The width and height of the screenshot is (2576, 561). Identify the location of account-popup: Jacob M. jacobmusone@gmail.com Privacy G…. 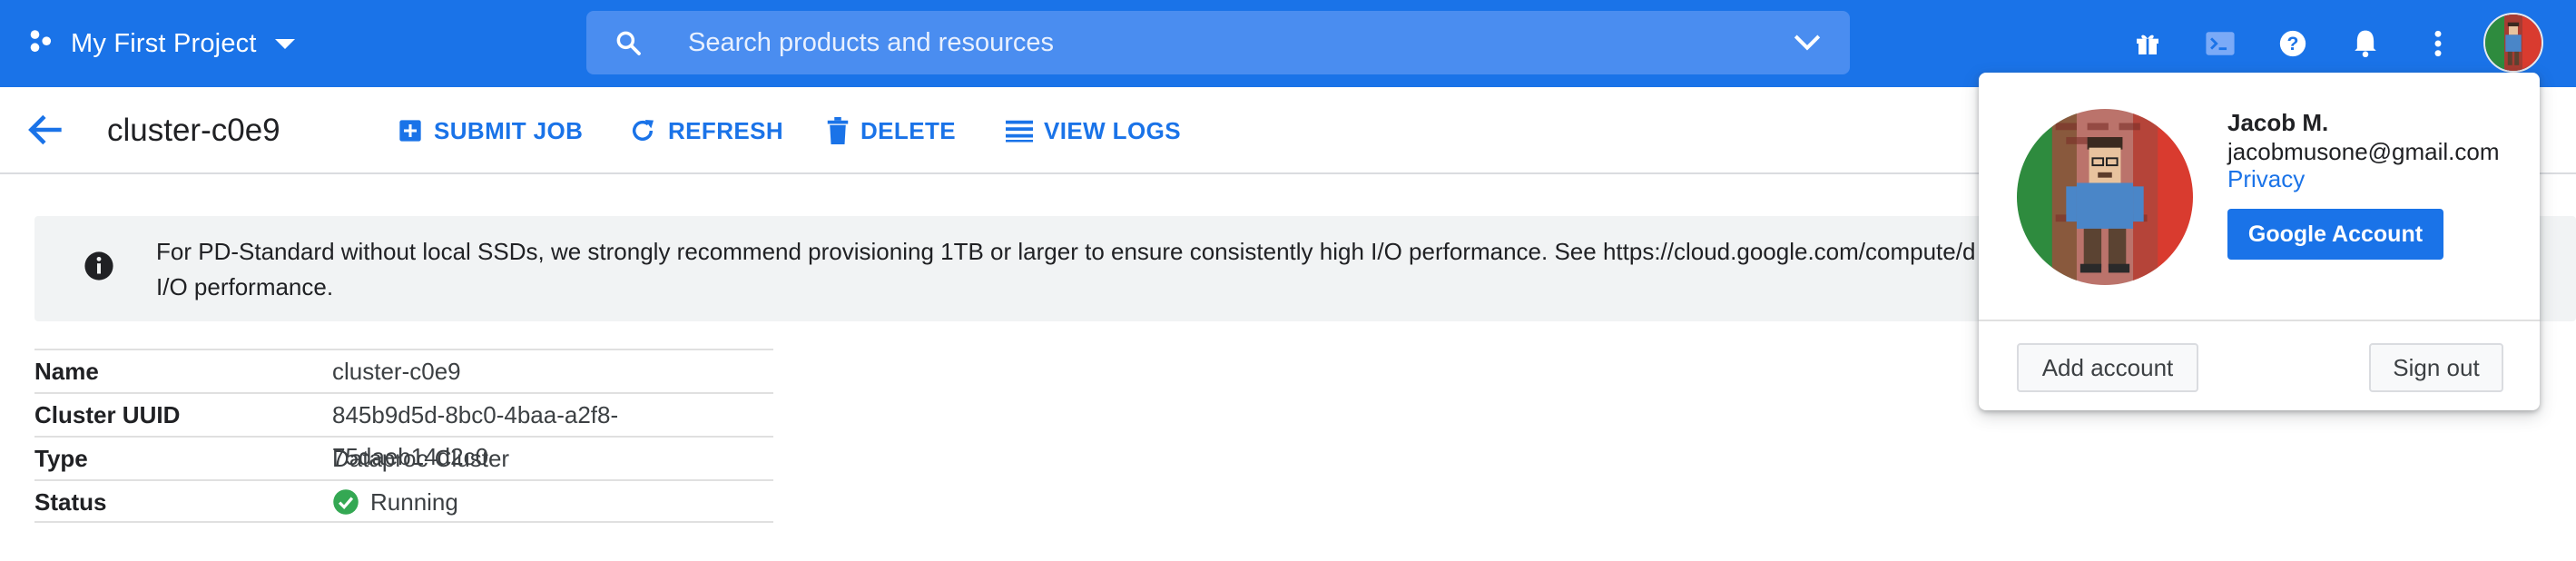
(2259, 241).